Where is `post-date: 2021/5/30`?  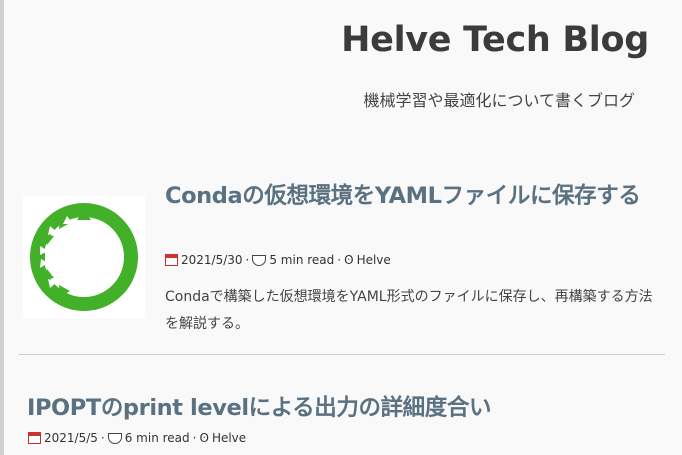 post-date: 2021/5/30 is located at coordinates (212, 260).